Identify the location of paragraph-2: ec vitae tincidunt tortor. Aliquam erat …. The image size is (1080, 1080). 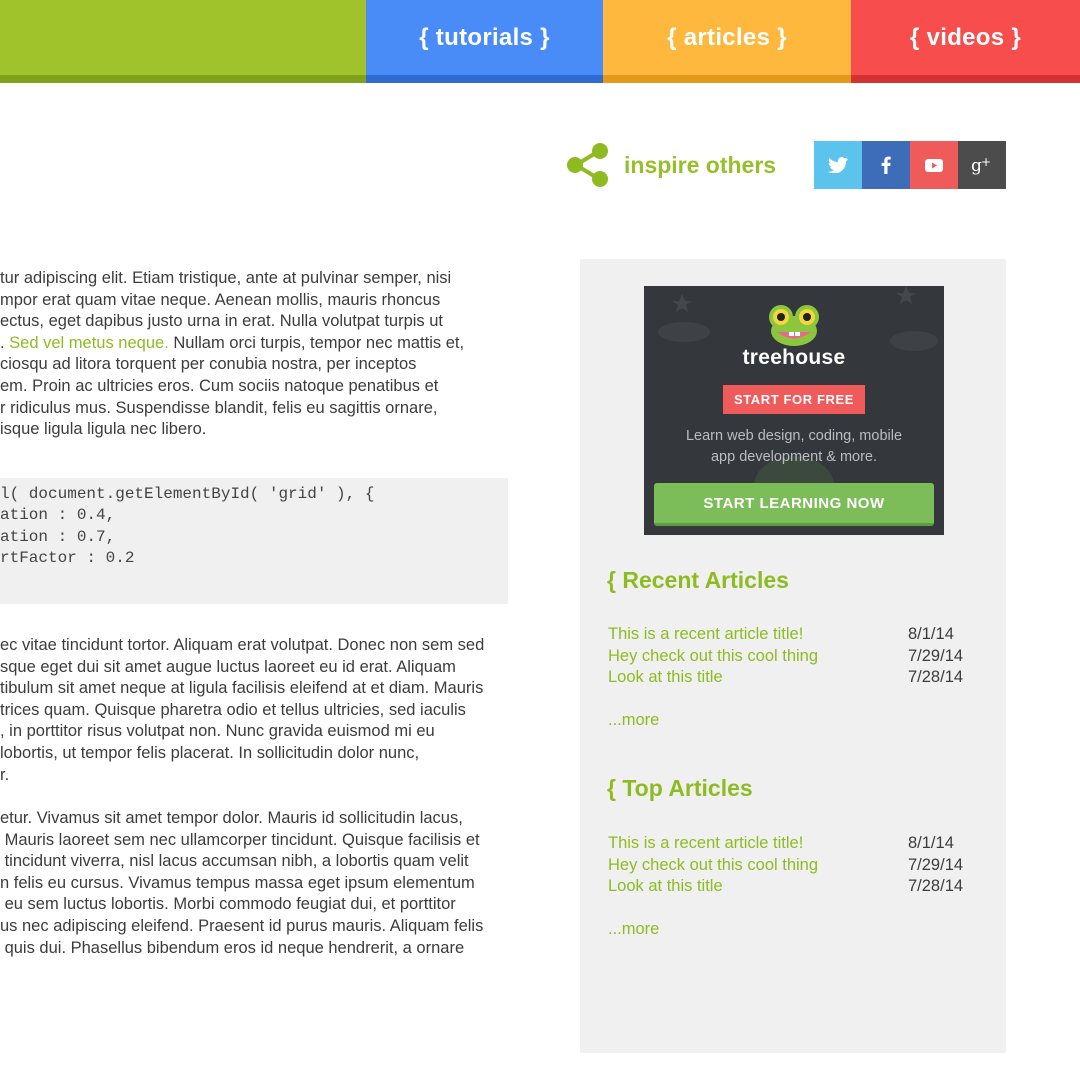
(280, 710).